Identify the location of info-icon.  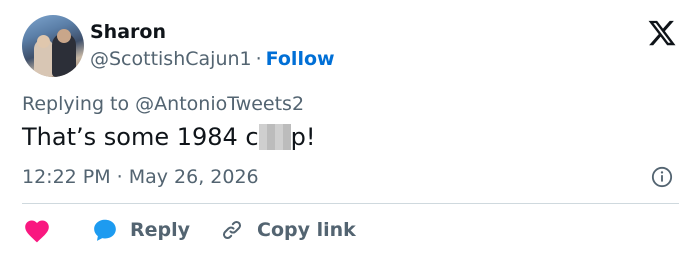
(662, 177).